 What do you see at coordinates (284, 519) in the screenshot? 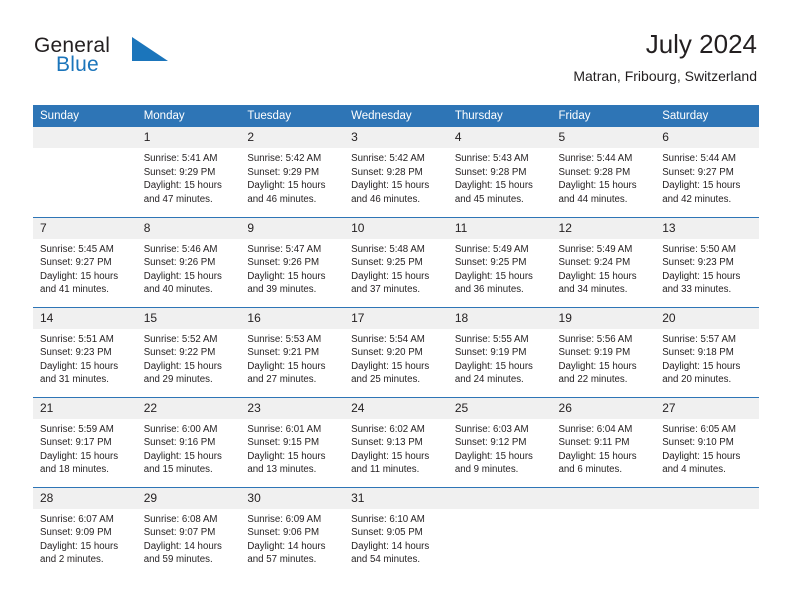
I see `sunrise-text: Sunrise: 6:09 AM` at bounding box center [284, 519].